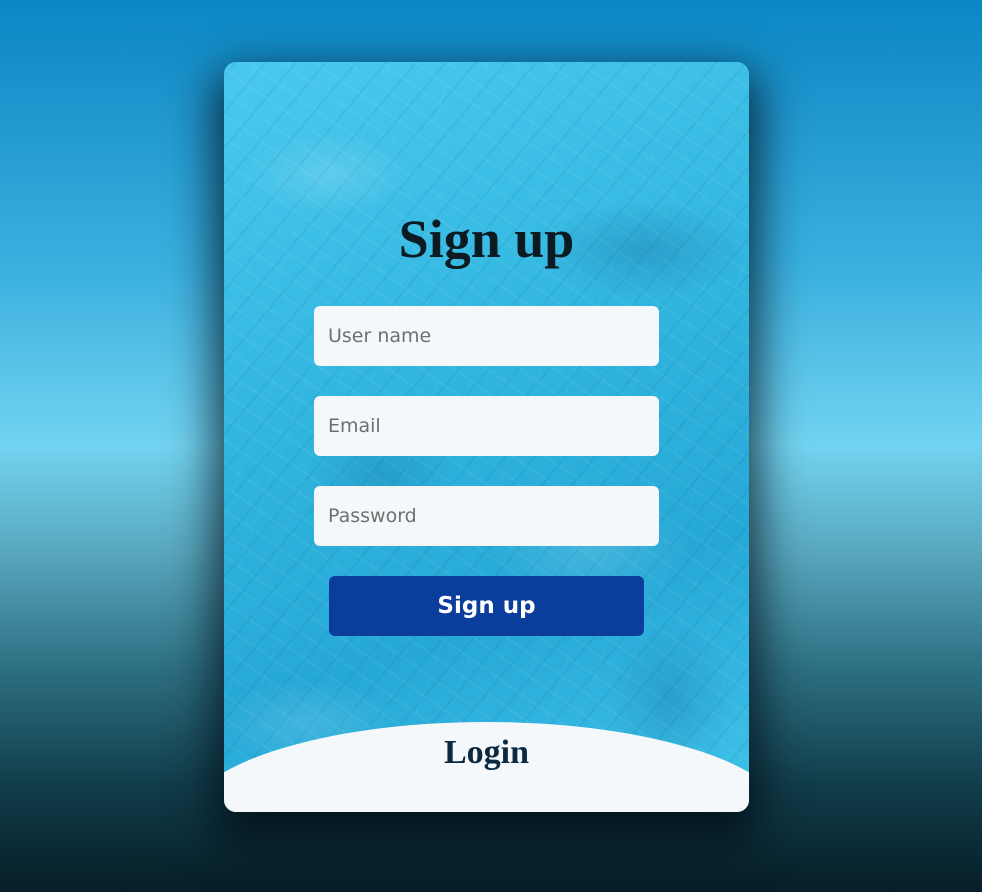  Describe the element at coordinates (486, 753) in the screenshot. I see `login-link: Login` at that location.